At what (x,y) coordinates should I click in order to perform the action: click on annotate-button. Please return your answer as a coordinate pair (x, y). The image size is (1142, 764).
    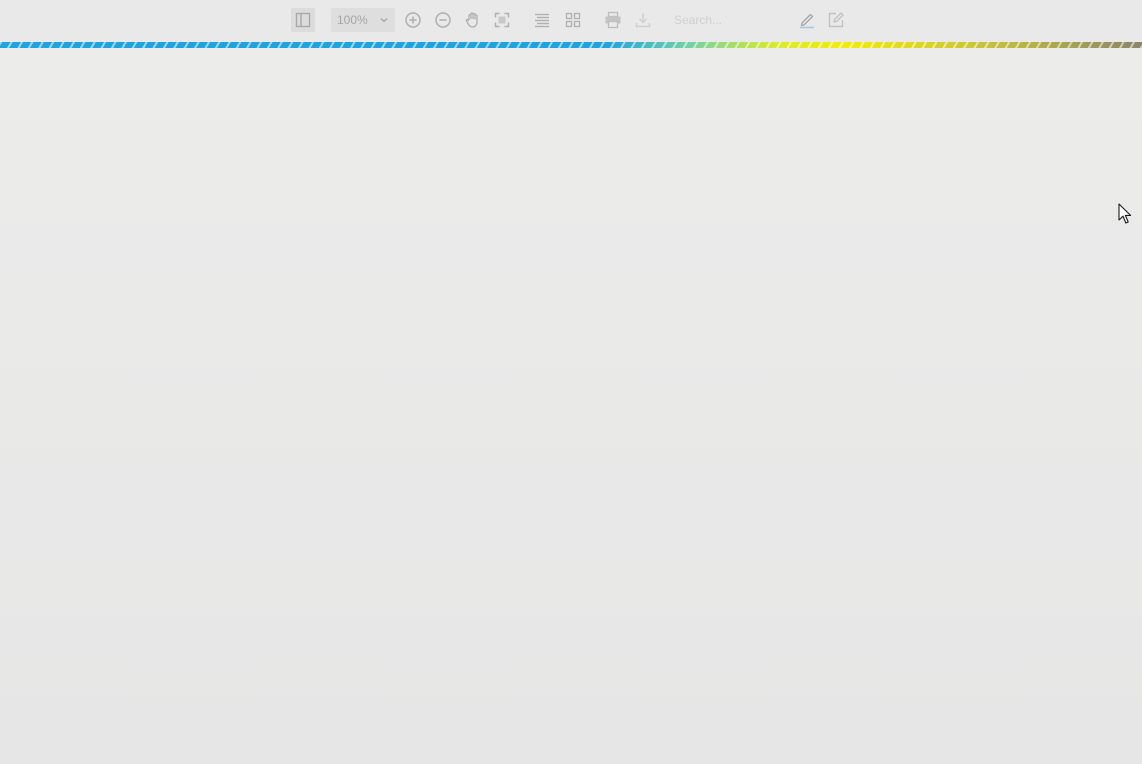
    Looking at the image, I should click on (836, 20).